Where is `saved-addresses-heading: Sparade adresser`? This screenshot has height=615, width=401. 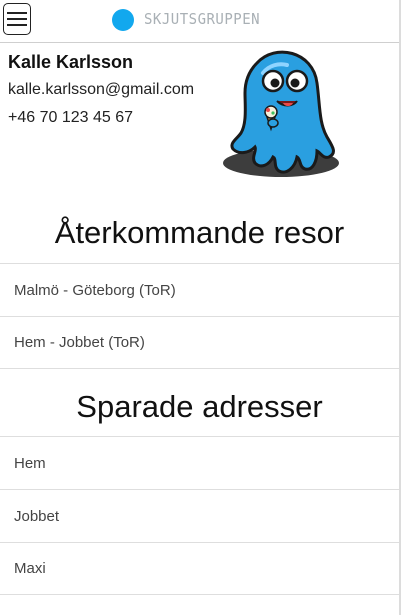
saved-addresses-heading: Sparade adresser is located at coordinates (199, 406).